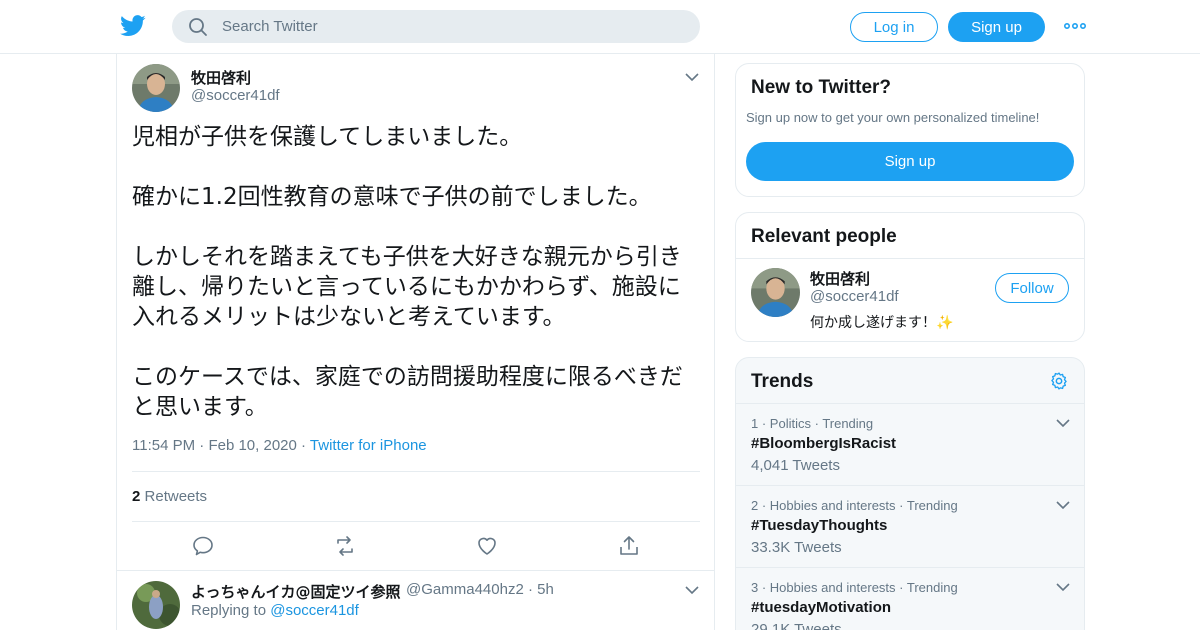  Describe the element at coordinates (203, 546) in the screenshot. I see `reply-icon` at that location.